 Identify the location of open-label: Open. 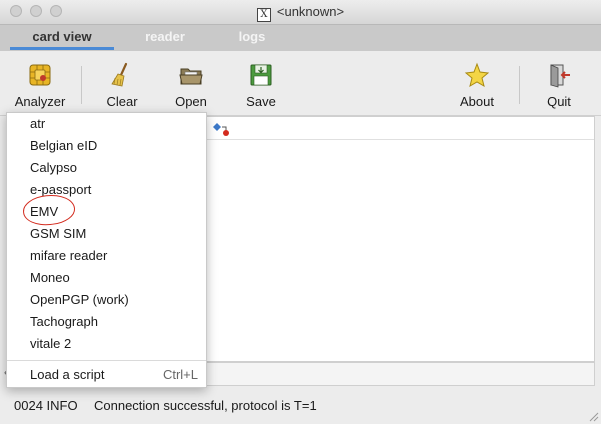
(191, 101).